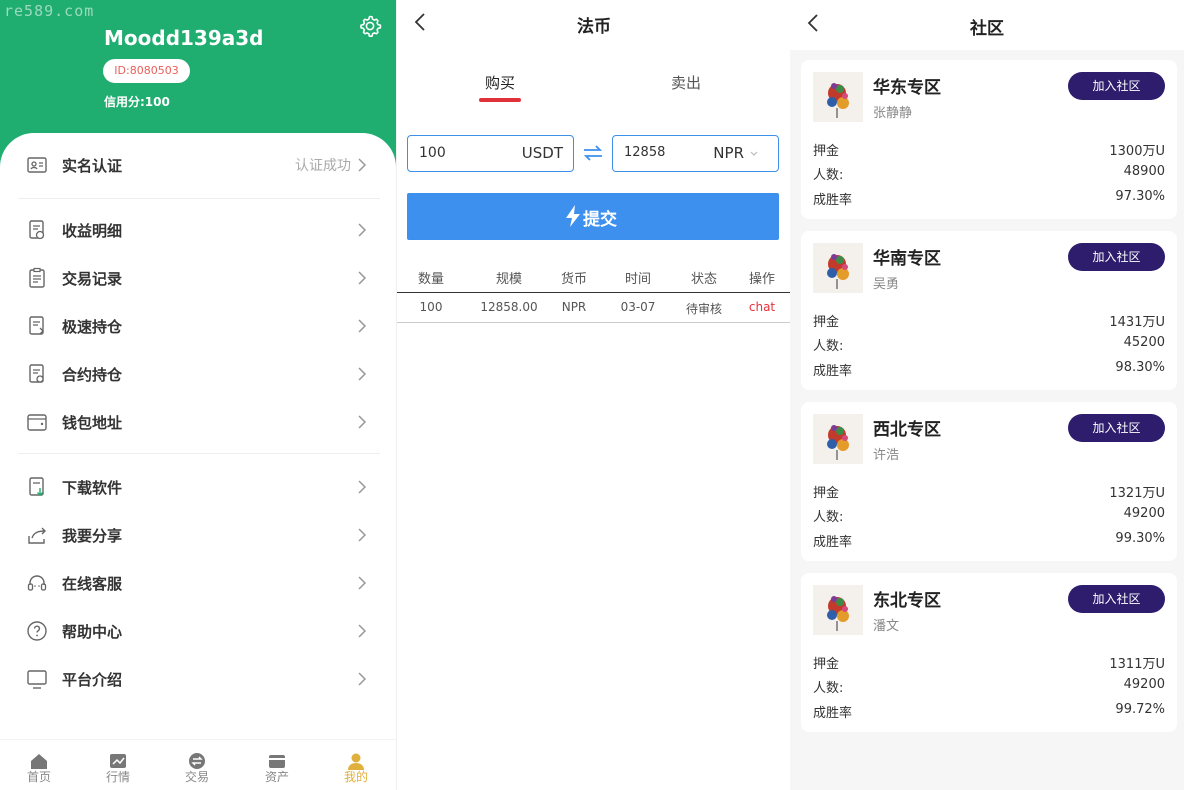 The width and height of the screenshot is (1184, 790). I want to click on menu-item-label: 极速持仓, so click(92, 326).